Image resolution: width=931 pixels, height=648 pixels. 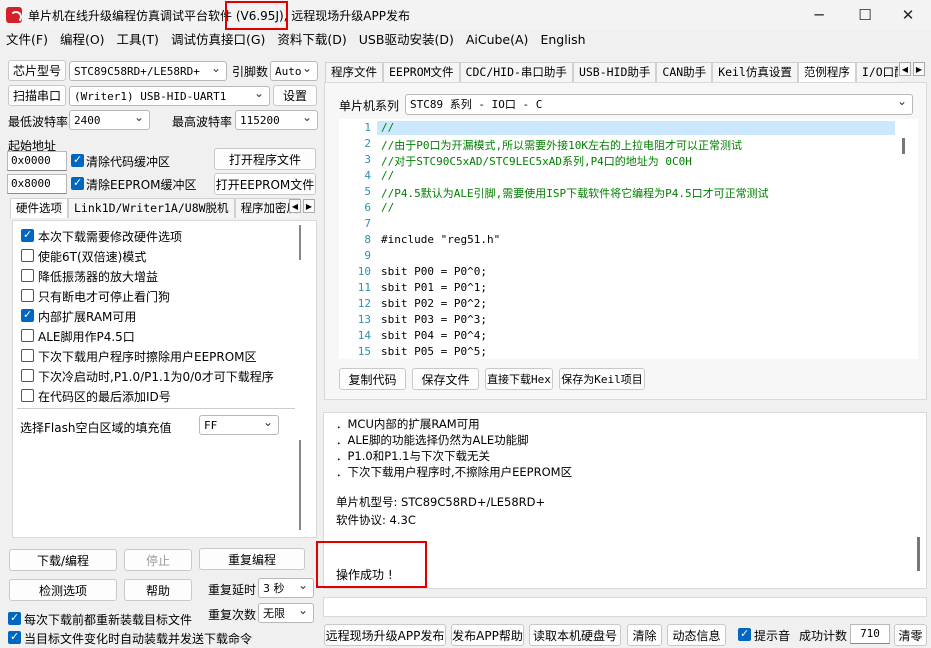 I want to click on line-number: 3, so click(x=367, y=159).